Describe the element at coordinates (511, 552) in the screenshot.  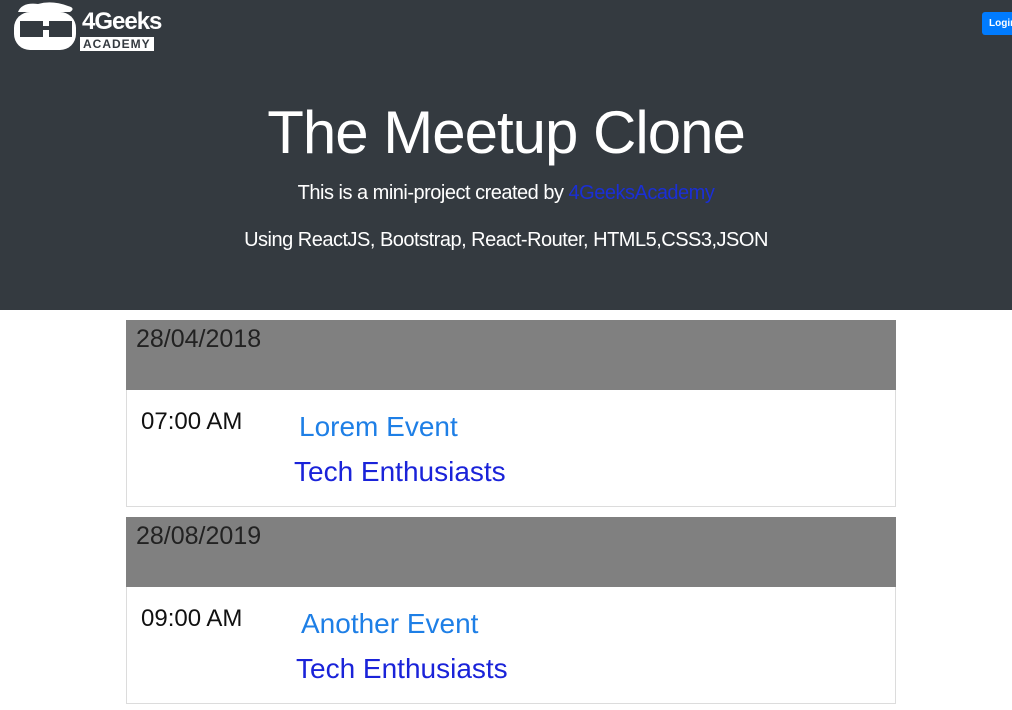
I see `date-header: 28/08/2019` at that location.